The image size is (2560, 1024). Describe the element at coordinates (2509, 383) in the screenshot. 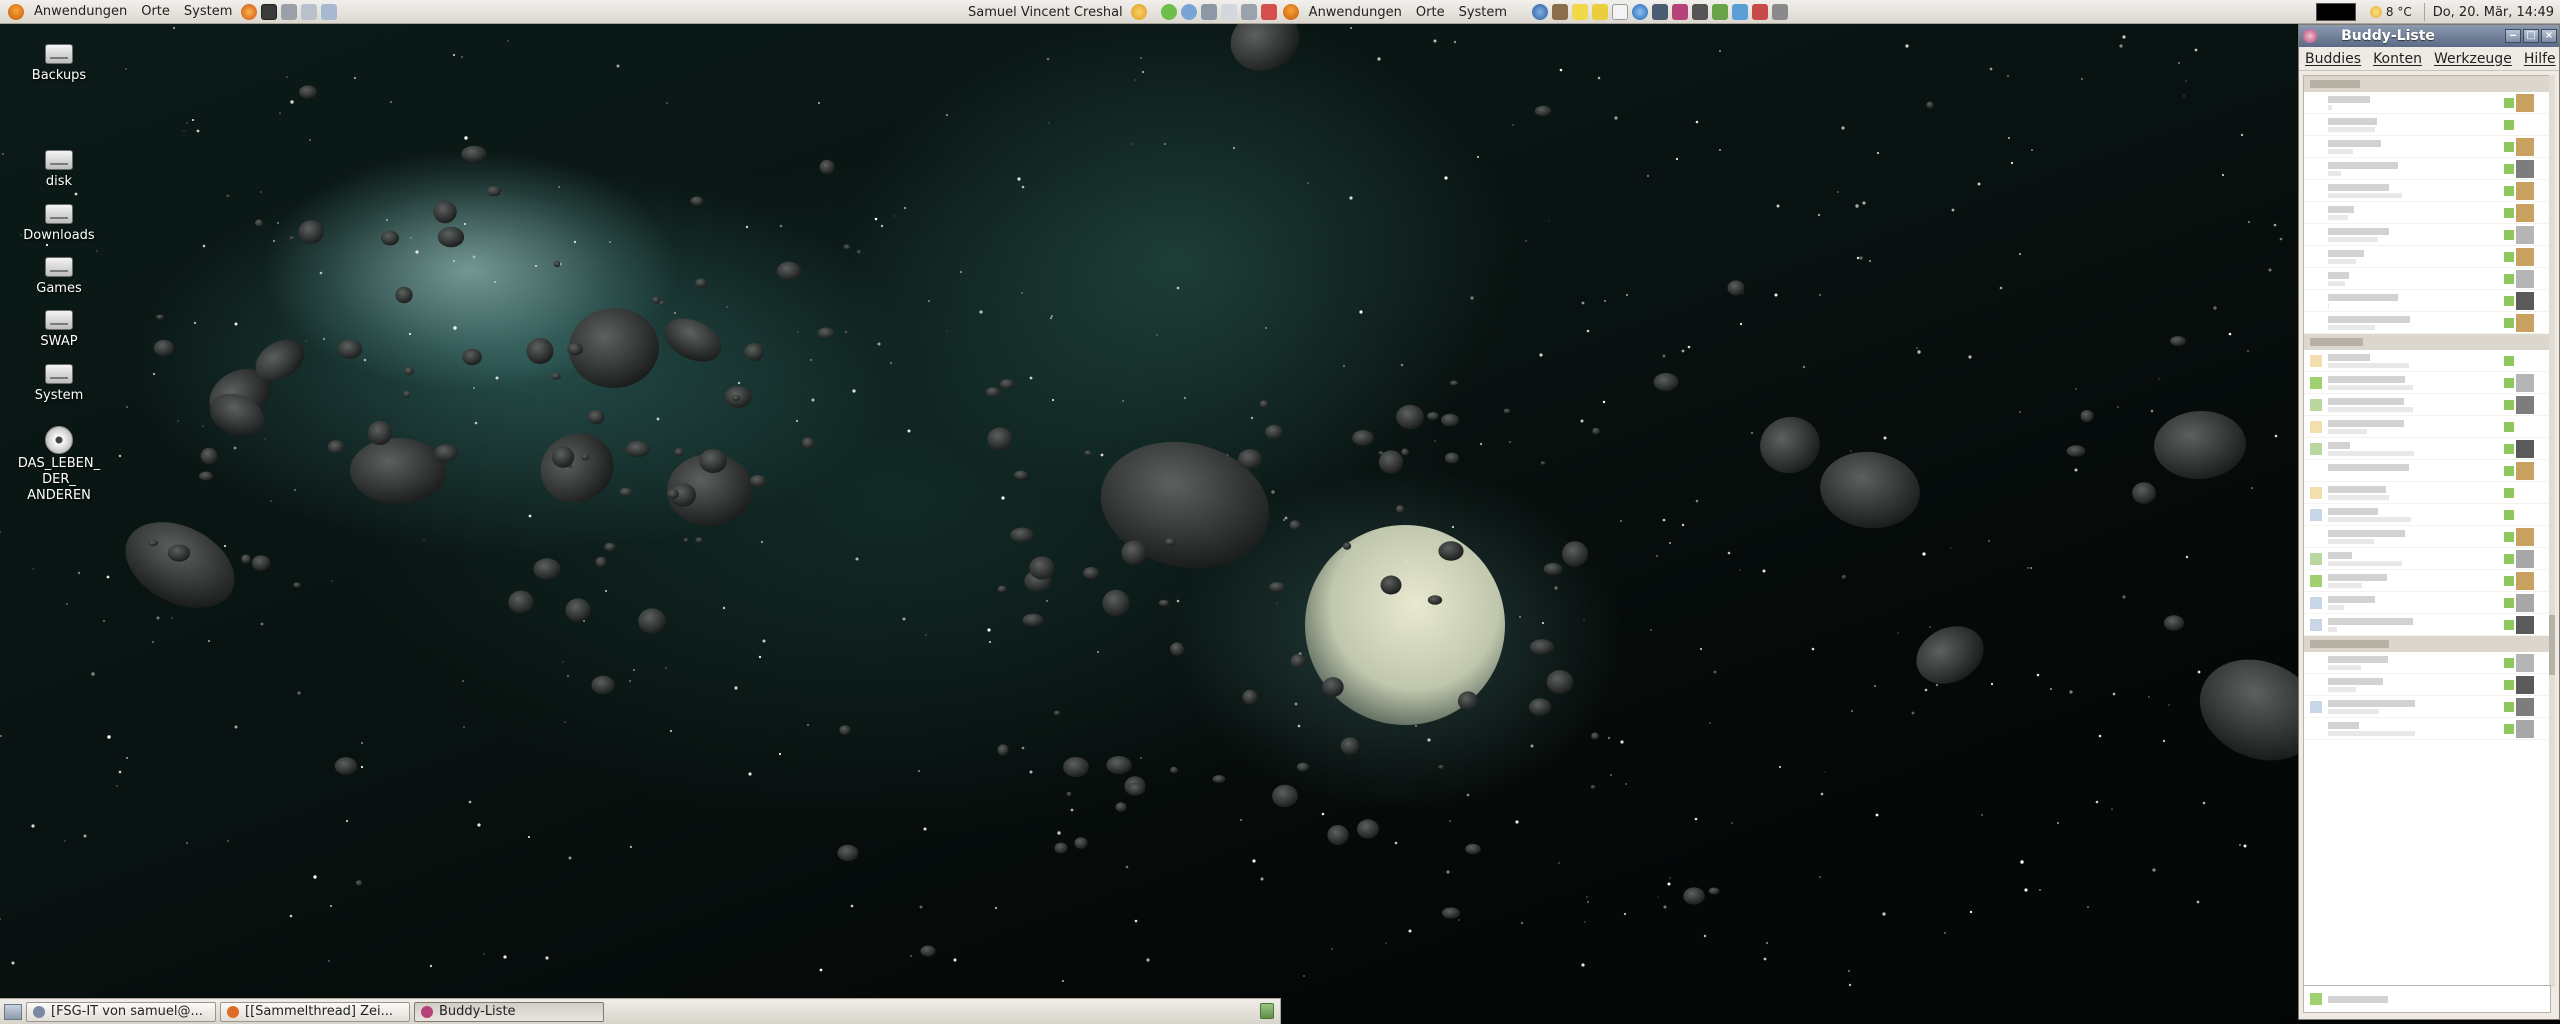

I see `buddy-protocol-icon` at that location.